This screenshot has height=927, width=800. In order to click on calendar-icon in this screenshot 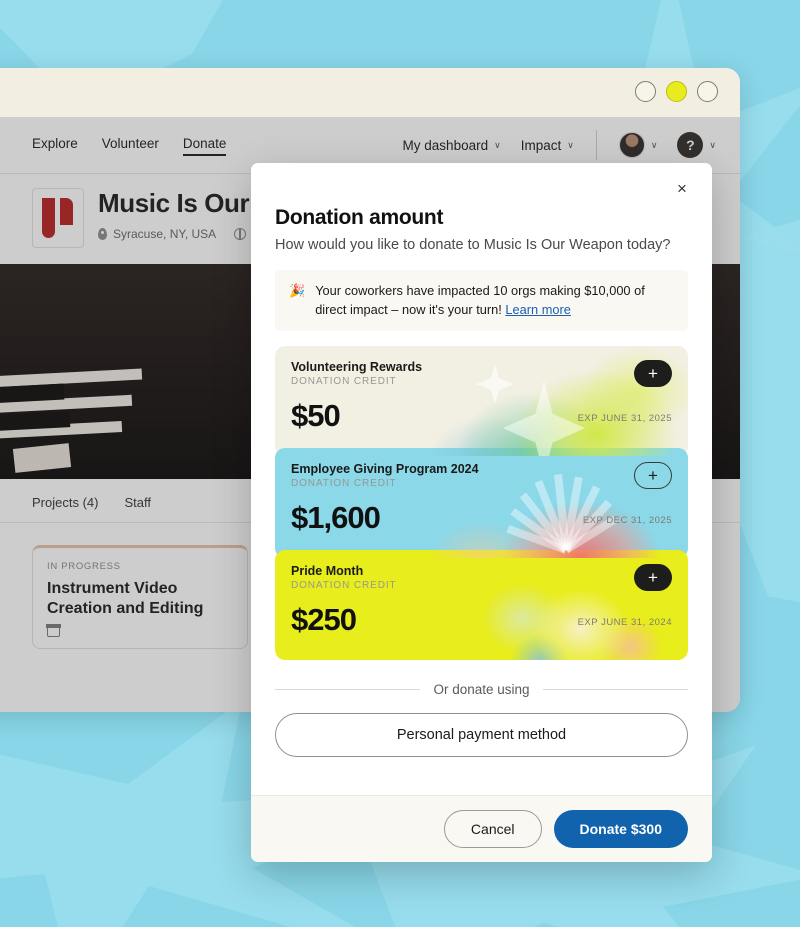, I will do `click(53, 630)`.